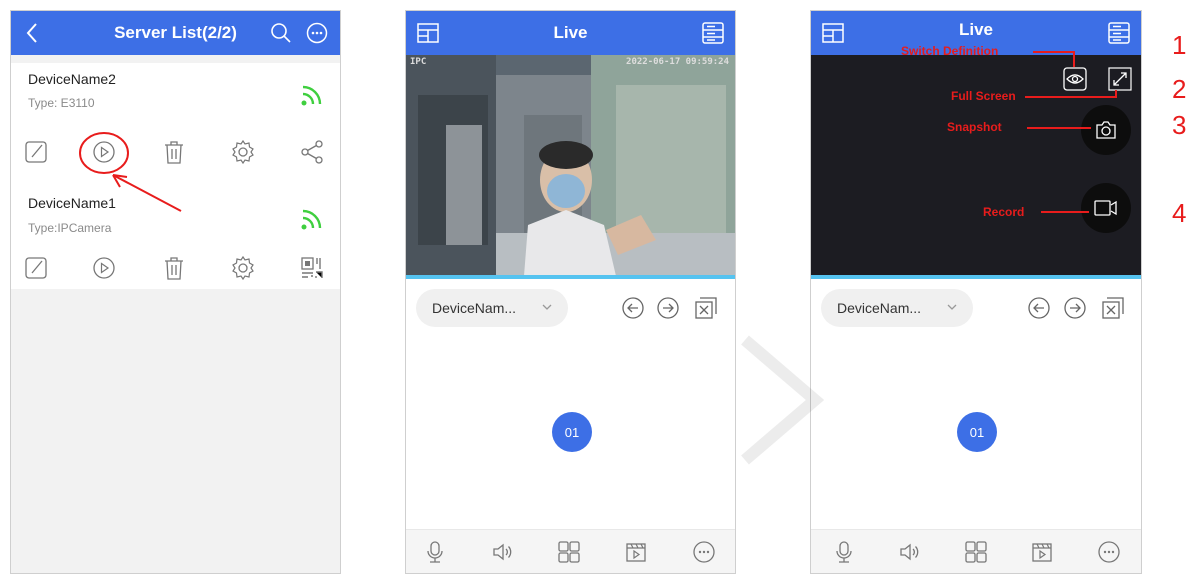 This screenshot has width=1197, height=574. I want to click on watermark-logo, so click(783, 400).